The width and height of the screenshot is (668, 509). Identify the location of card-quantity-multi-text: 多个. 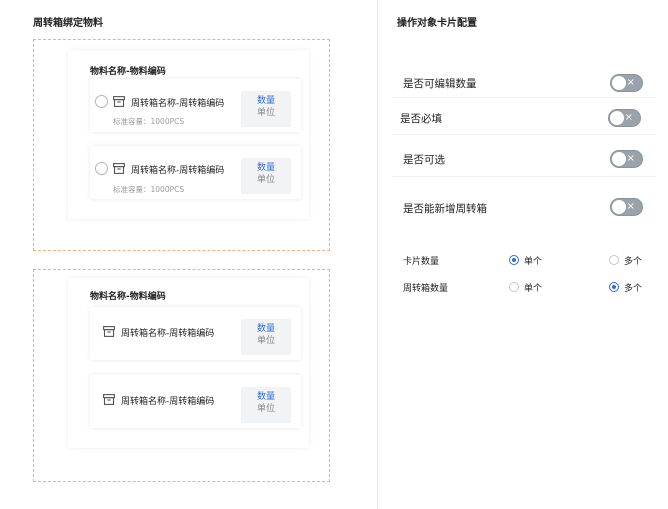
(633, 260).